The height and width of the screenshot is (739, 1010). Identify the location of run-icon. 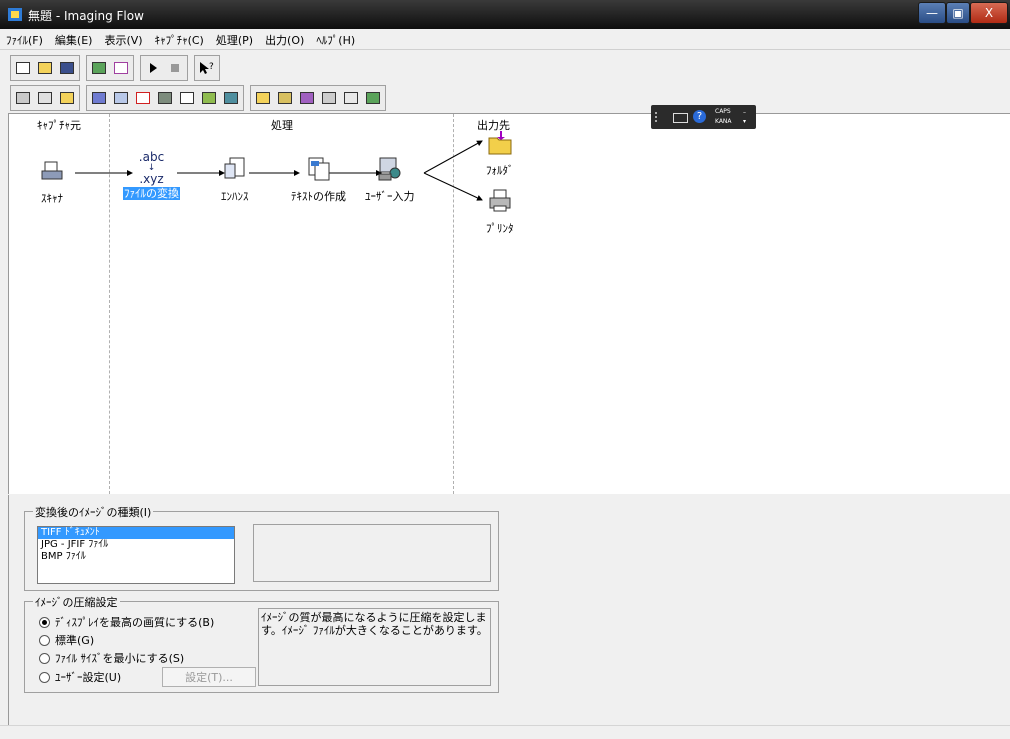
(153, 68).